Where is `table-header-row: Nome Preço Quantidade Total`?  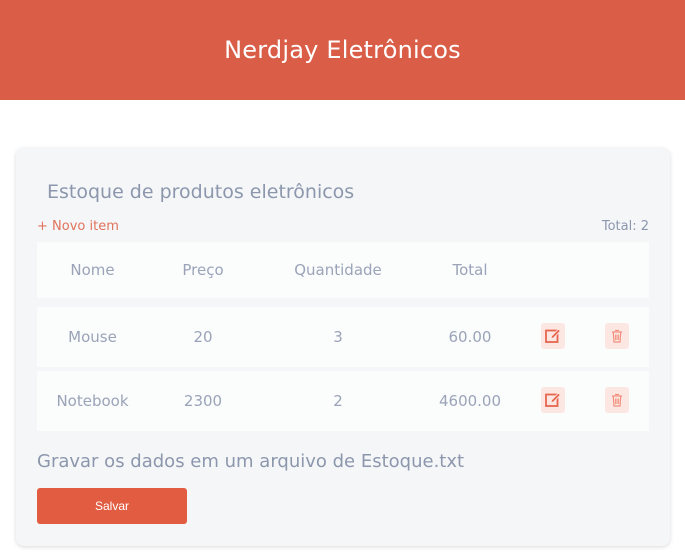 table-header-row: Nome Preço Quantidade Total is located at coordinates (343, 270).